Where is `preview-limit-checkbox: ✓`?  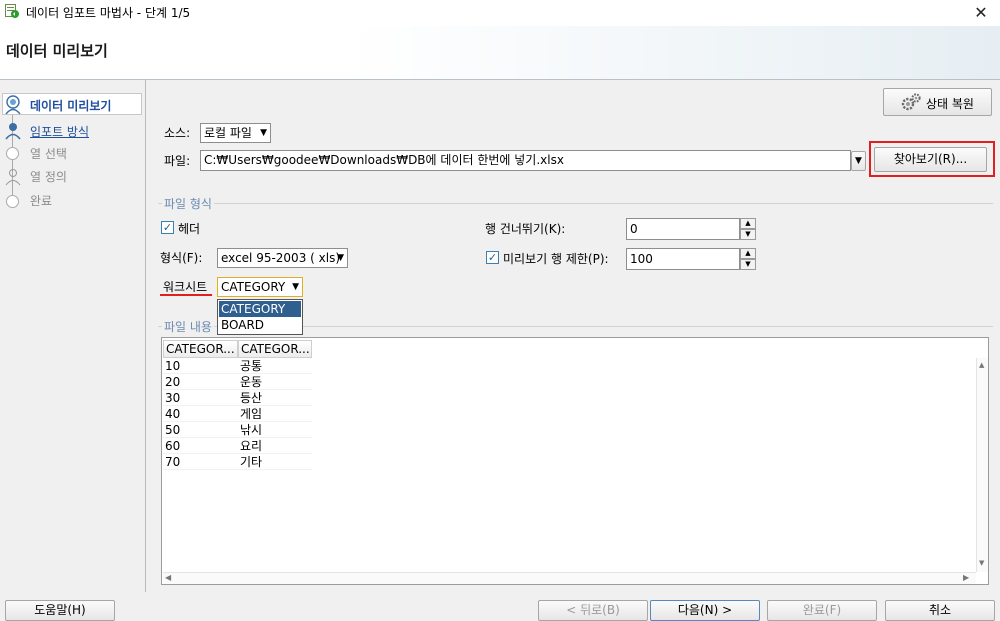
preview-limit-checkbox: ✓ is located at coordinates (492, 257).